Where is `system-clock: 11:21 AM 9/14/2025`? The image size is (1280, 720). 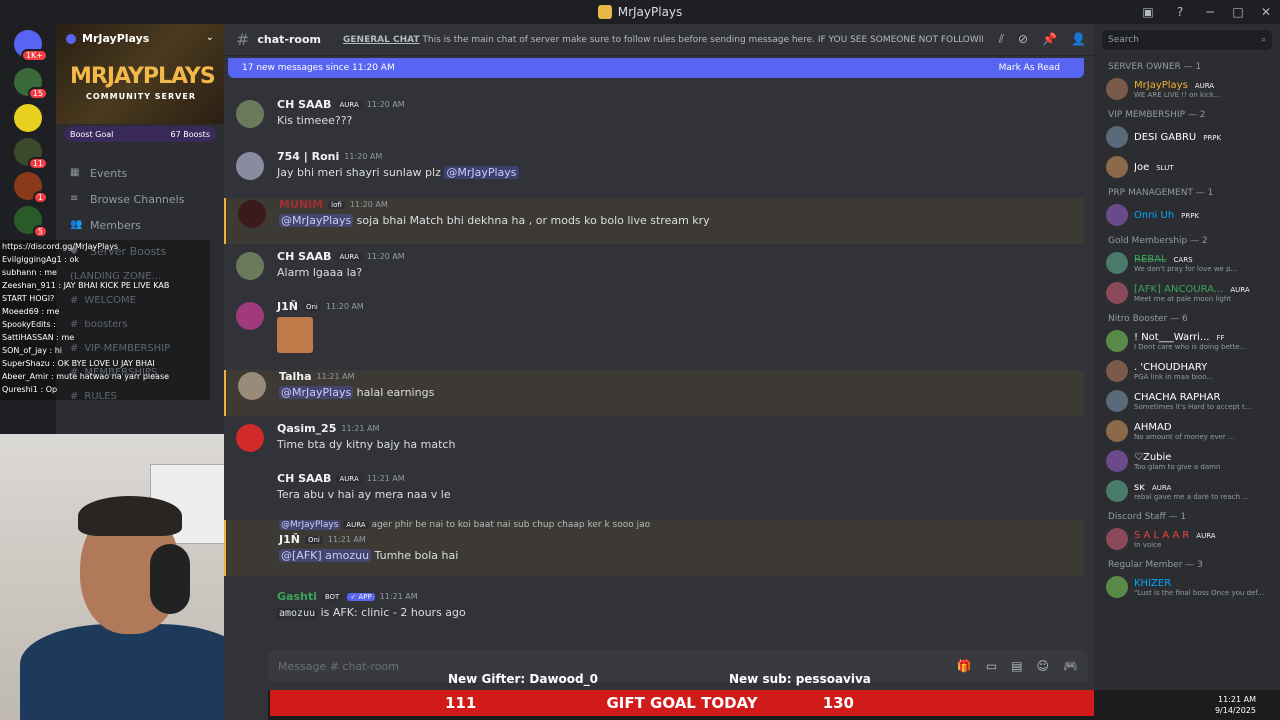 system-clock: 11:21 AM 9/14/2025 is located at coordinates (1235, 705).